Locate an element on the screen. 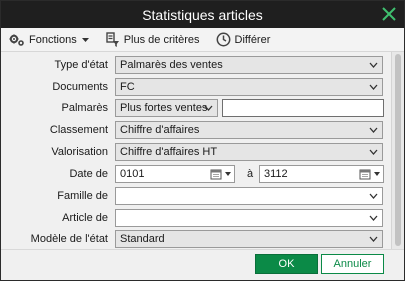 The width and height of the screenshot is (405, 281). article-label: Article de is located at coordinates (85, 218).